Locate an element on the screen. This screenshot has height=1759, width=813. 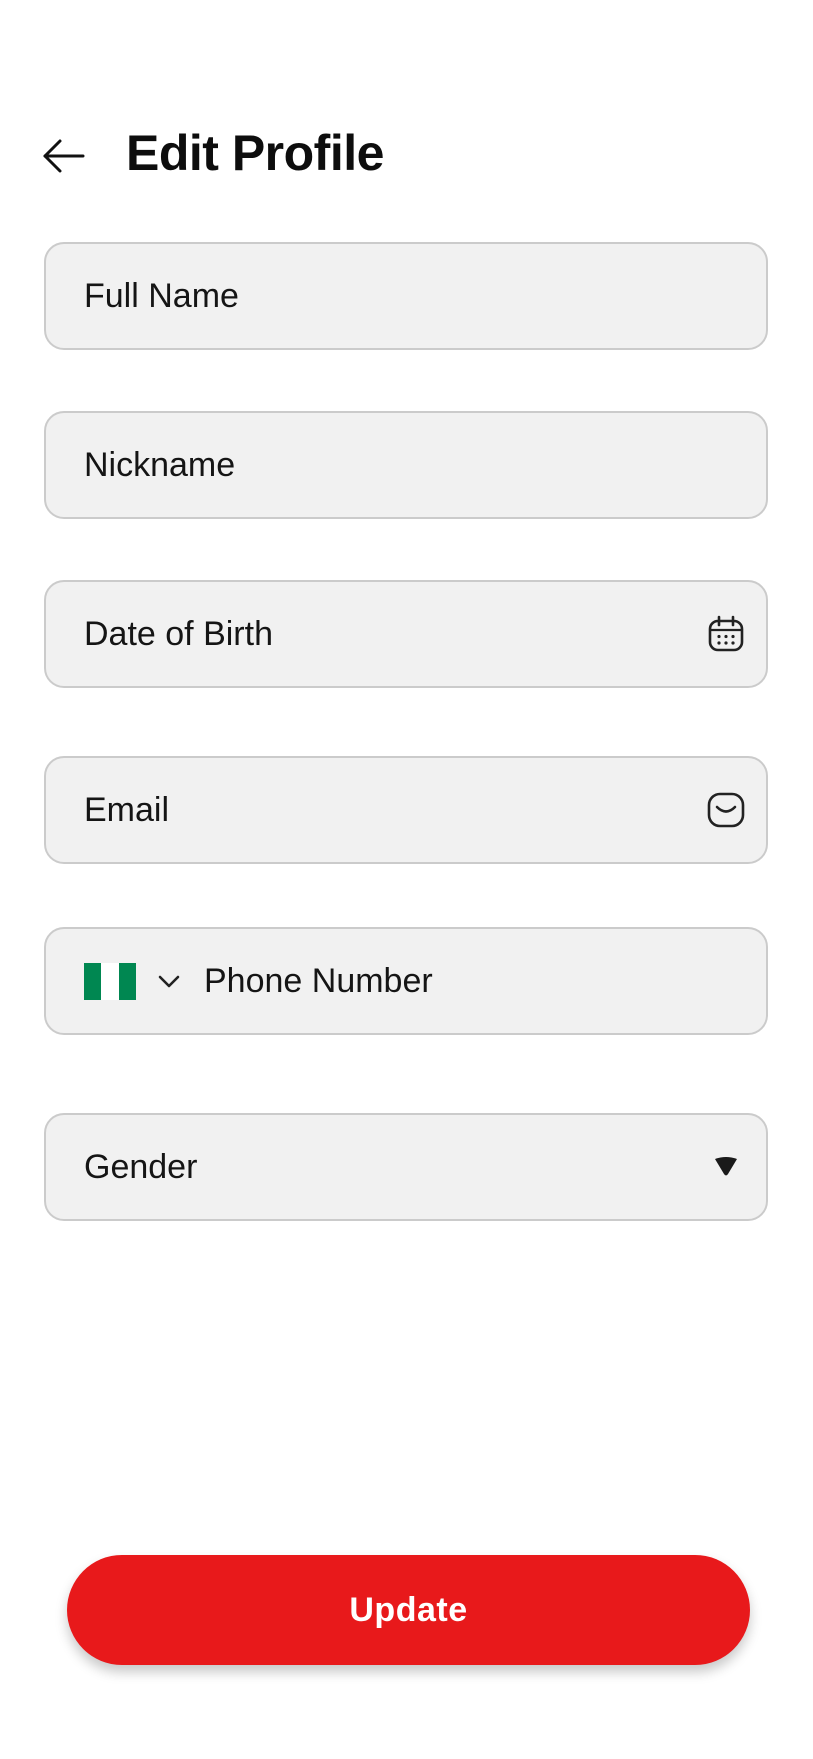
phone-number-field: Phone Number is located at coordinates (406, 981).